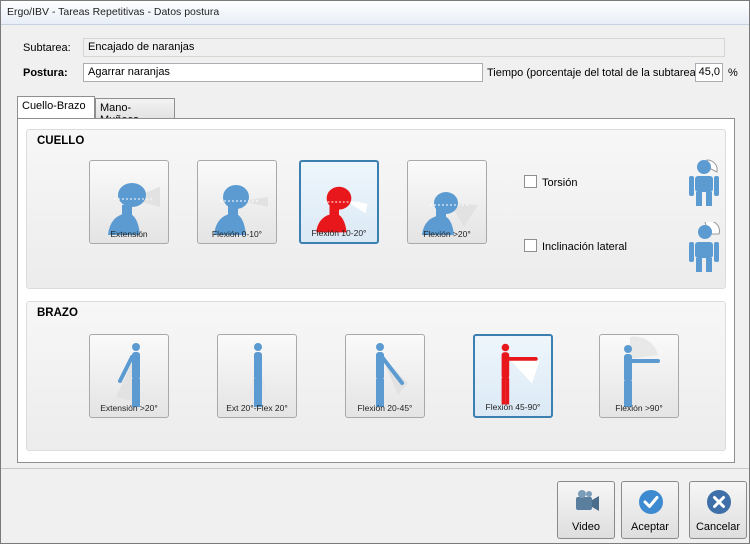 This screenshot has height=544, width=750. I want to click on lateral-tilt-checkbox-box, so click(530, 245).